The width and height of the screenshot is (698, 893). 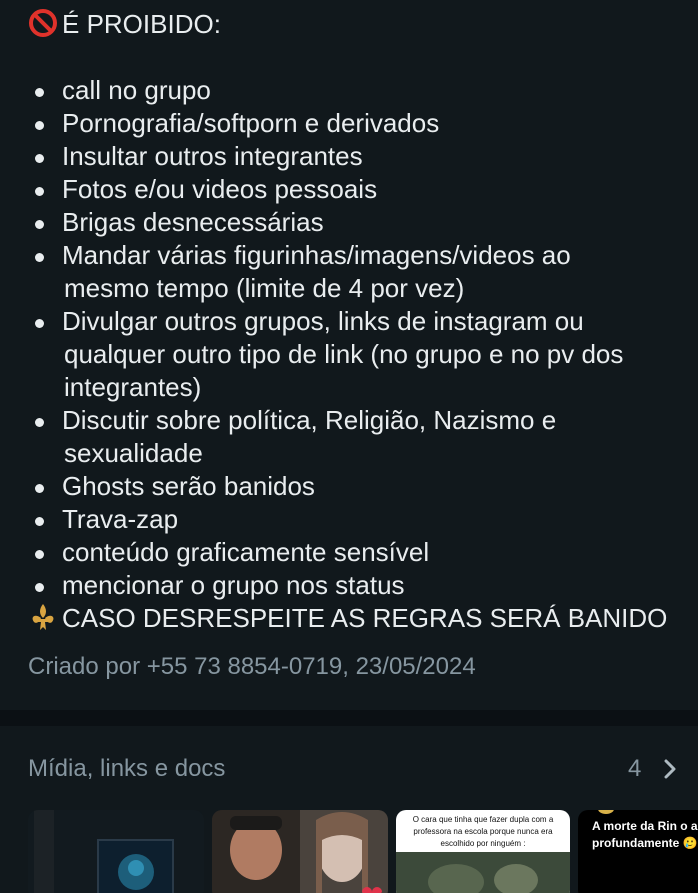 I want to click on media-section-title: Mídia, links e docs, so click(x=126, y=769).